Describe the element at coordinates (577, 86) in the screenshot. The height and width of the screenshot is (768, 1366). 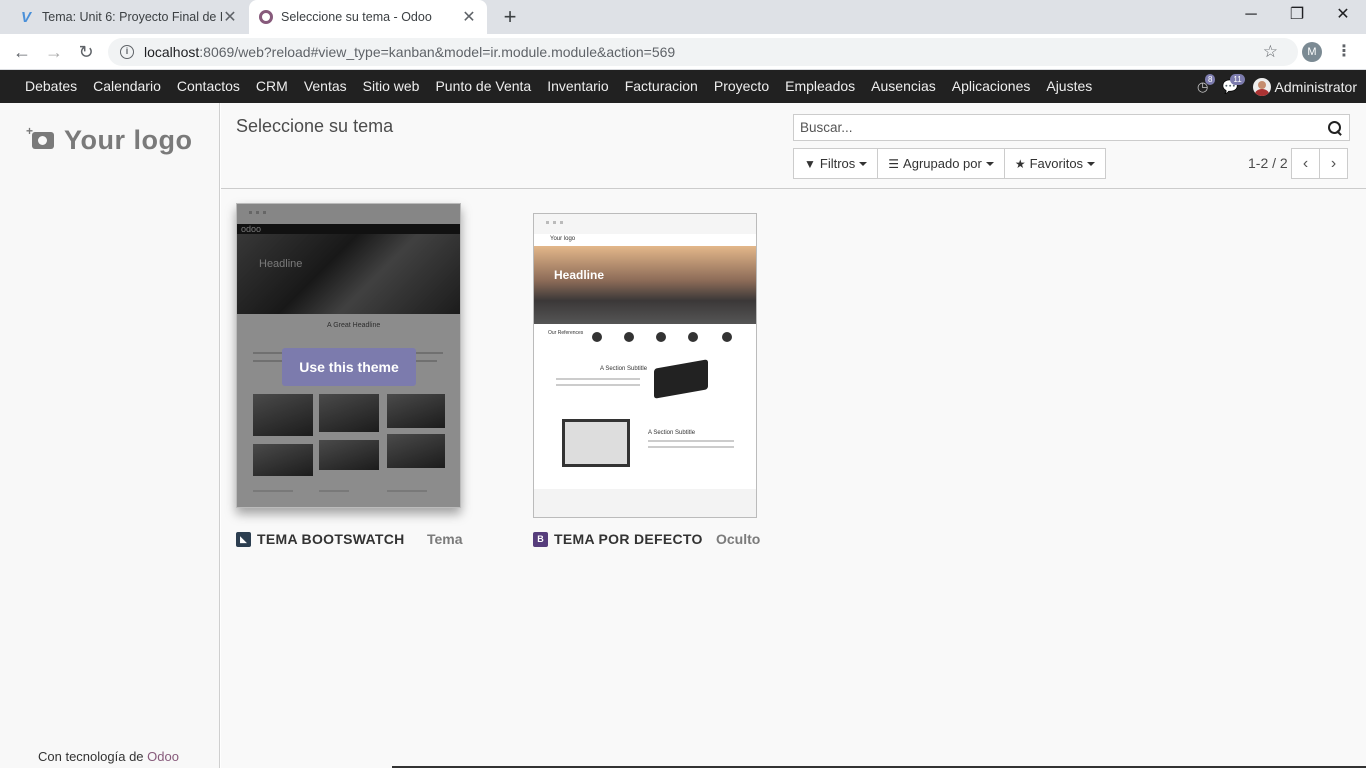
I see `menu-item-inventario: Inventario` at that location.